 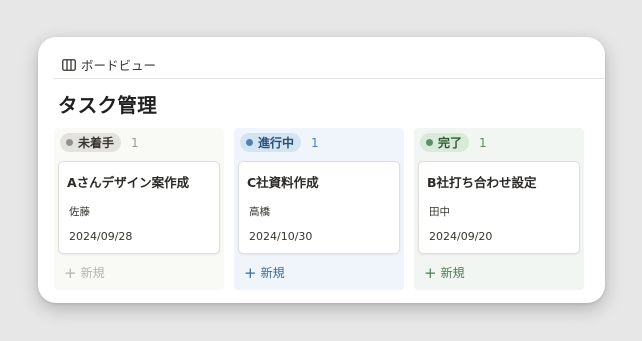 What do you see at coordinates (128, 182) in the screenshot?
I see `task-title: Aさんデザイン案作成` at bounding box center [128, 182].